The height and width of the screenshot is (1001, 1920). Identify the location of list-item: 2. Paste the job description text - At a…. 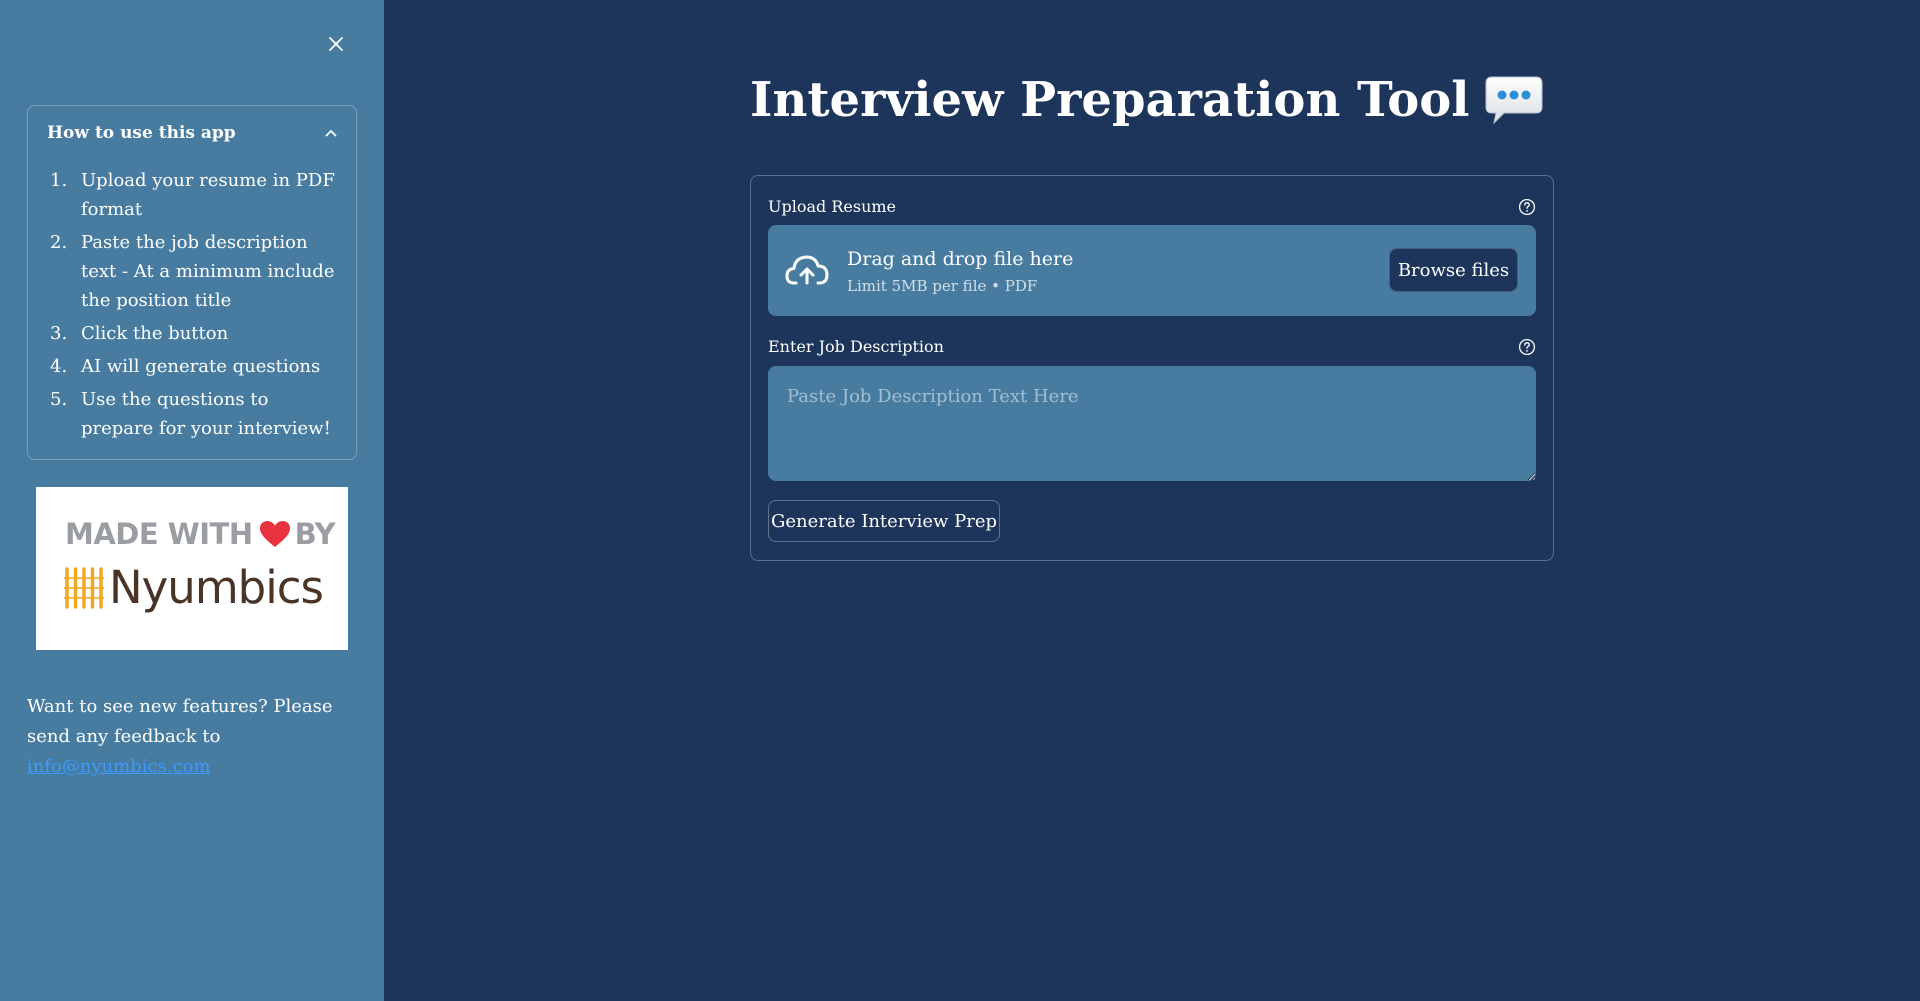
(192, 271).